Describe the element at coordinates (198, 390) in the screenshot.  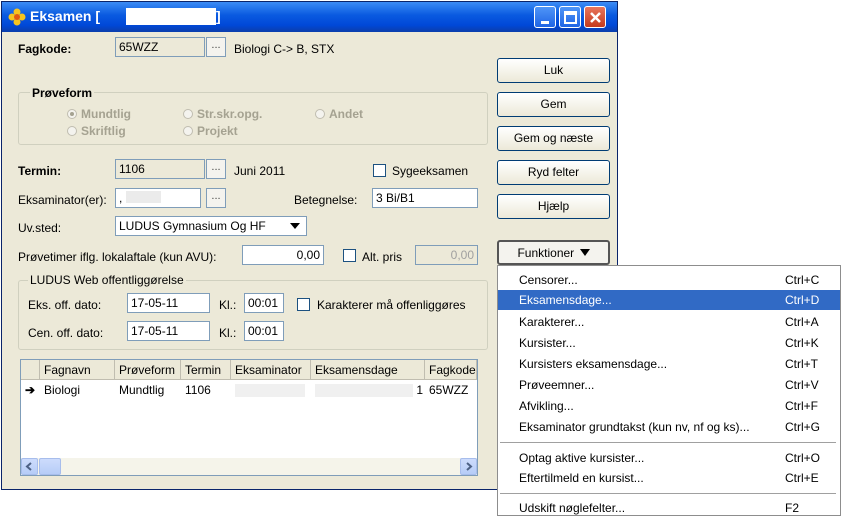
I see `cell-termin: 1106` at that location.